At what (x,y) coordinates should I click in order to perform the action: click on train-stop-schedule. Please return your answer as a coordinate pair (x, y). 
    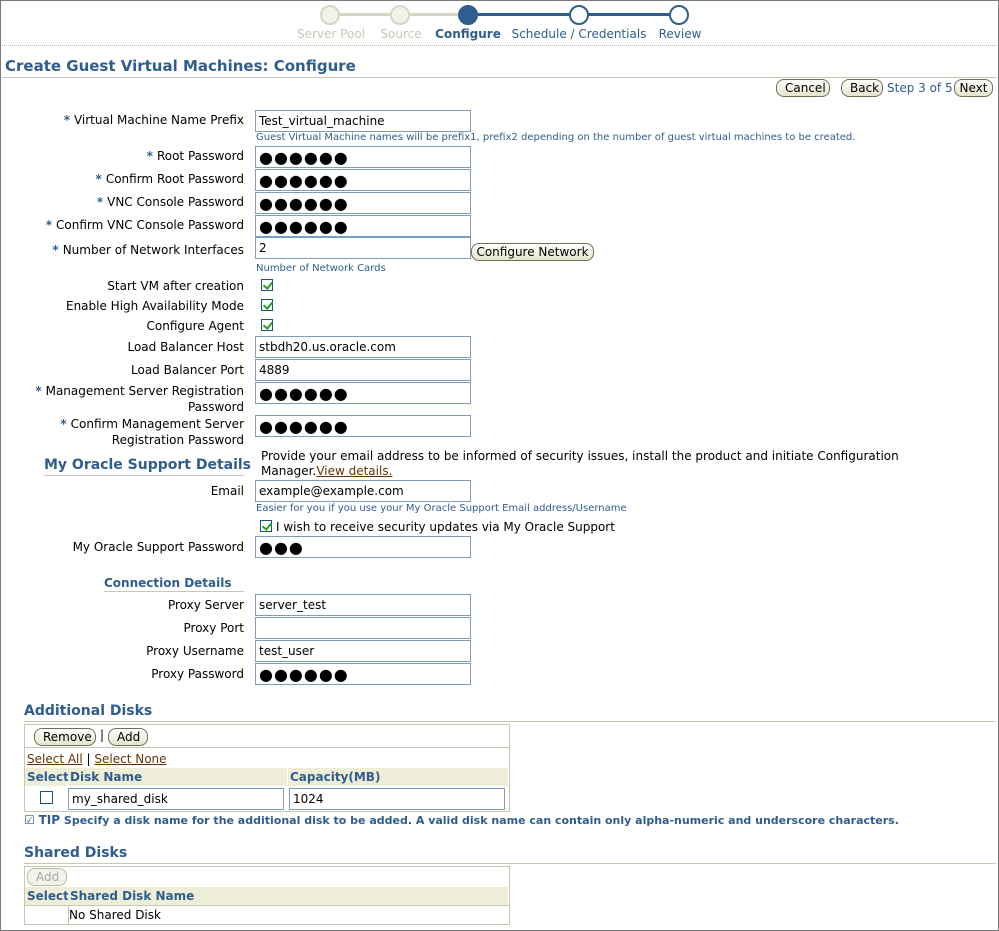
    Looking at the image, I should click on (579, 15).